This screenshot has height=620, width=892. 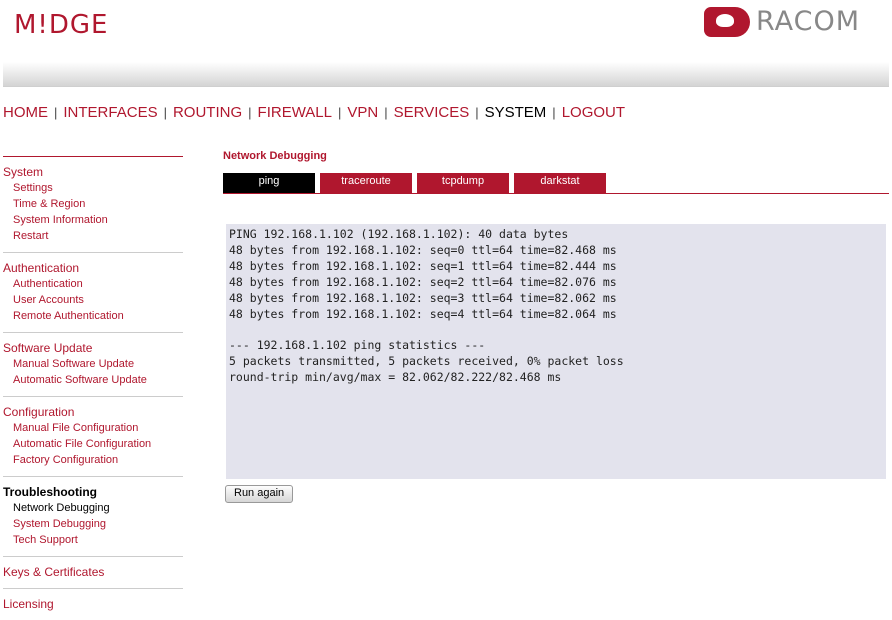 What do you see at coordinates (432, 112) in the screenshot?
I see `nav-services: SERVICES` at bounding box center [432, 112].